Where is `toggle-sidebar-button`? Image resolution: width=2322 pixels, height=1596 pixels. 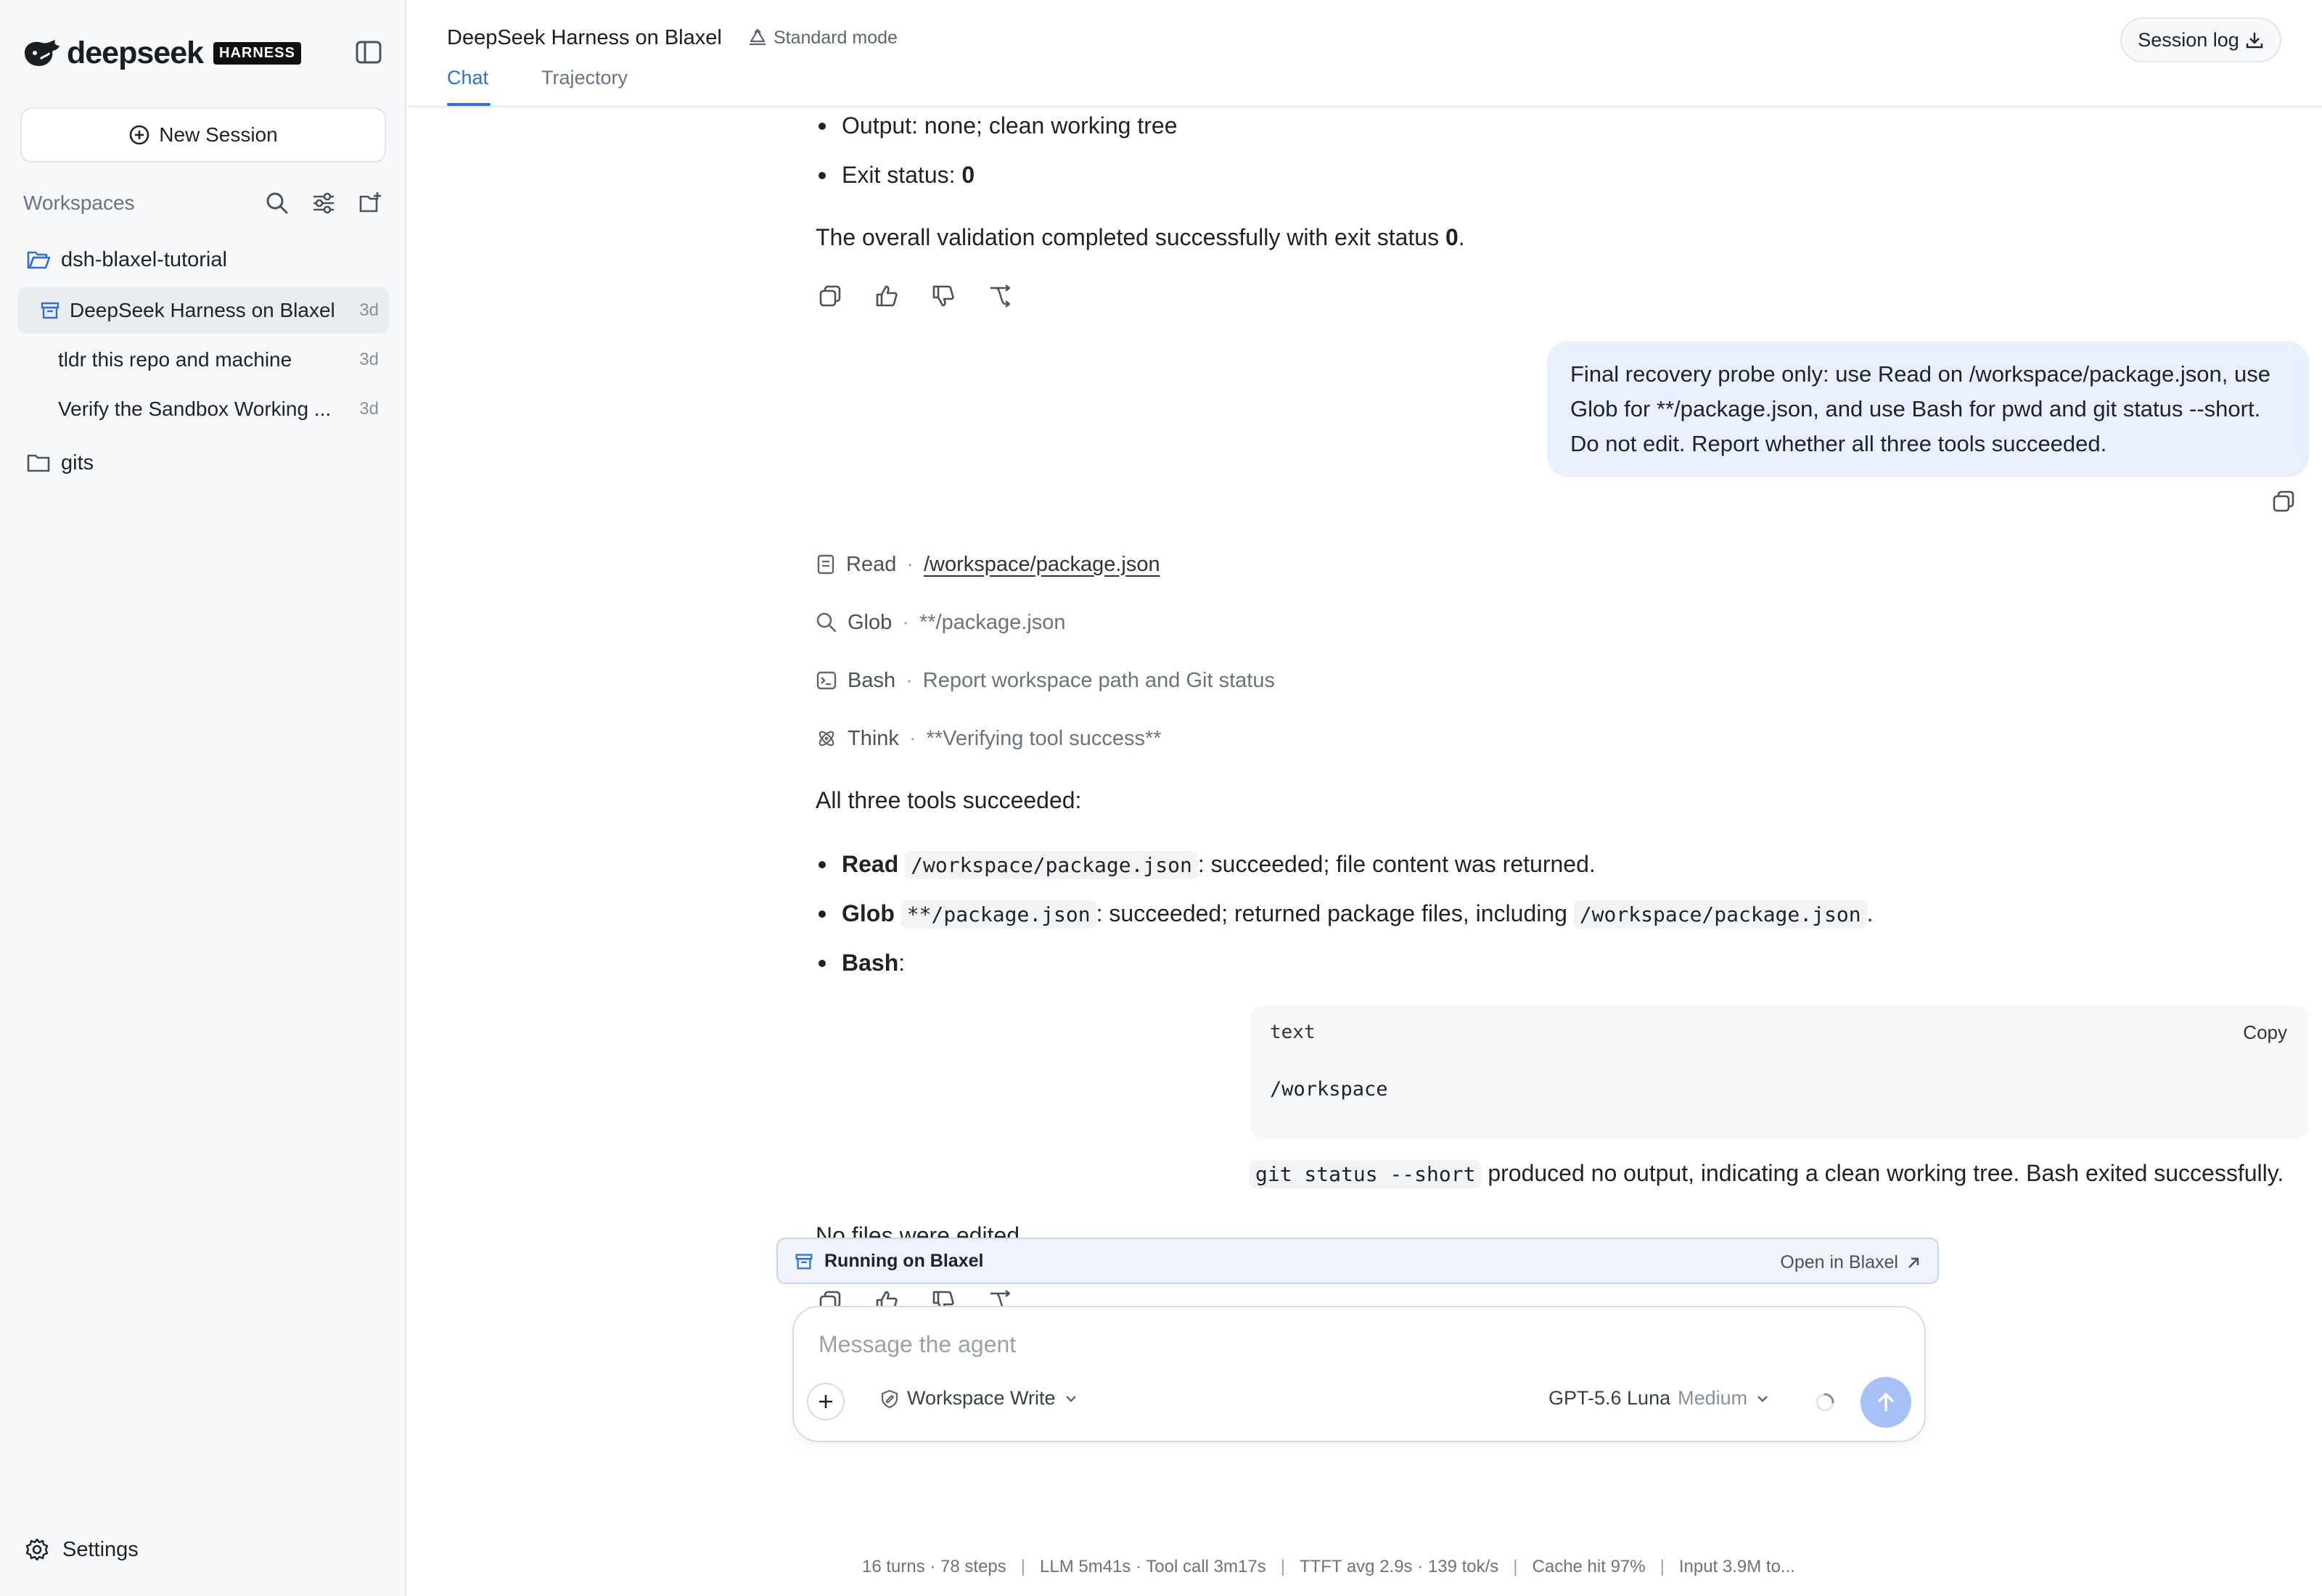
toggle-sidebar-button is located at coordinates (368, 52).